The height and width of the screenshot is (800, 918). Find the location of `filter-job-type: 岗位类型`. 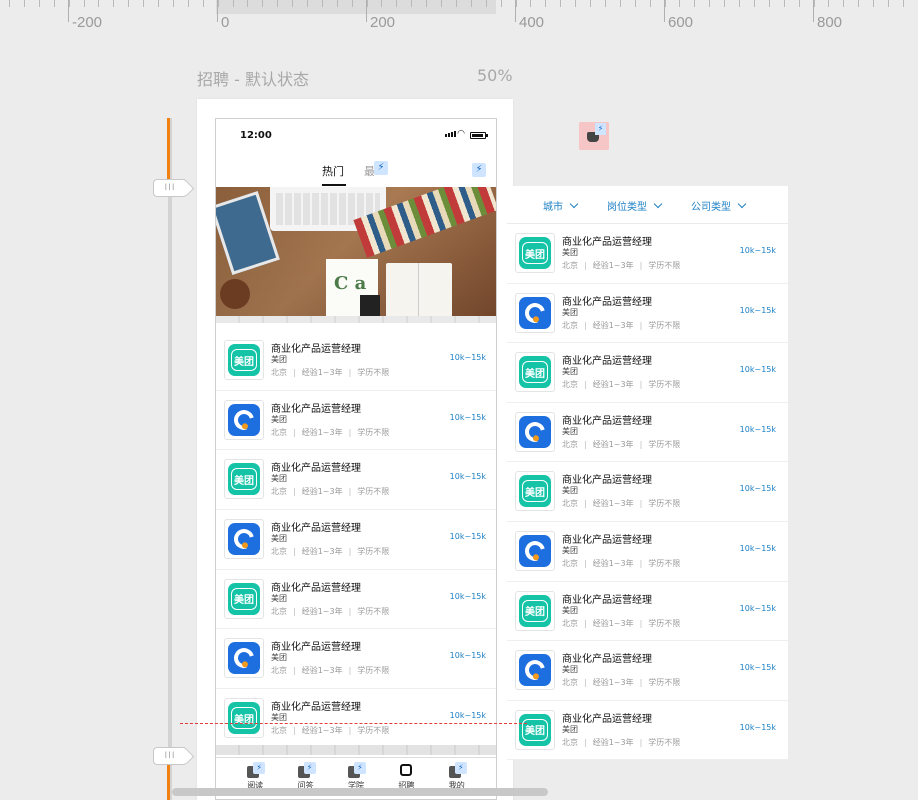

filter-job-type: 岗位类型 is located at coordinates (635, 205).